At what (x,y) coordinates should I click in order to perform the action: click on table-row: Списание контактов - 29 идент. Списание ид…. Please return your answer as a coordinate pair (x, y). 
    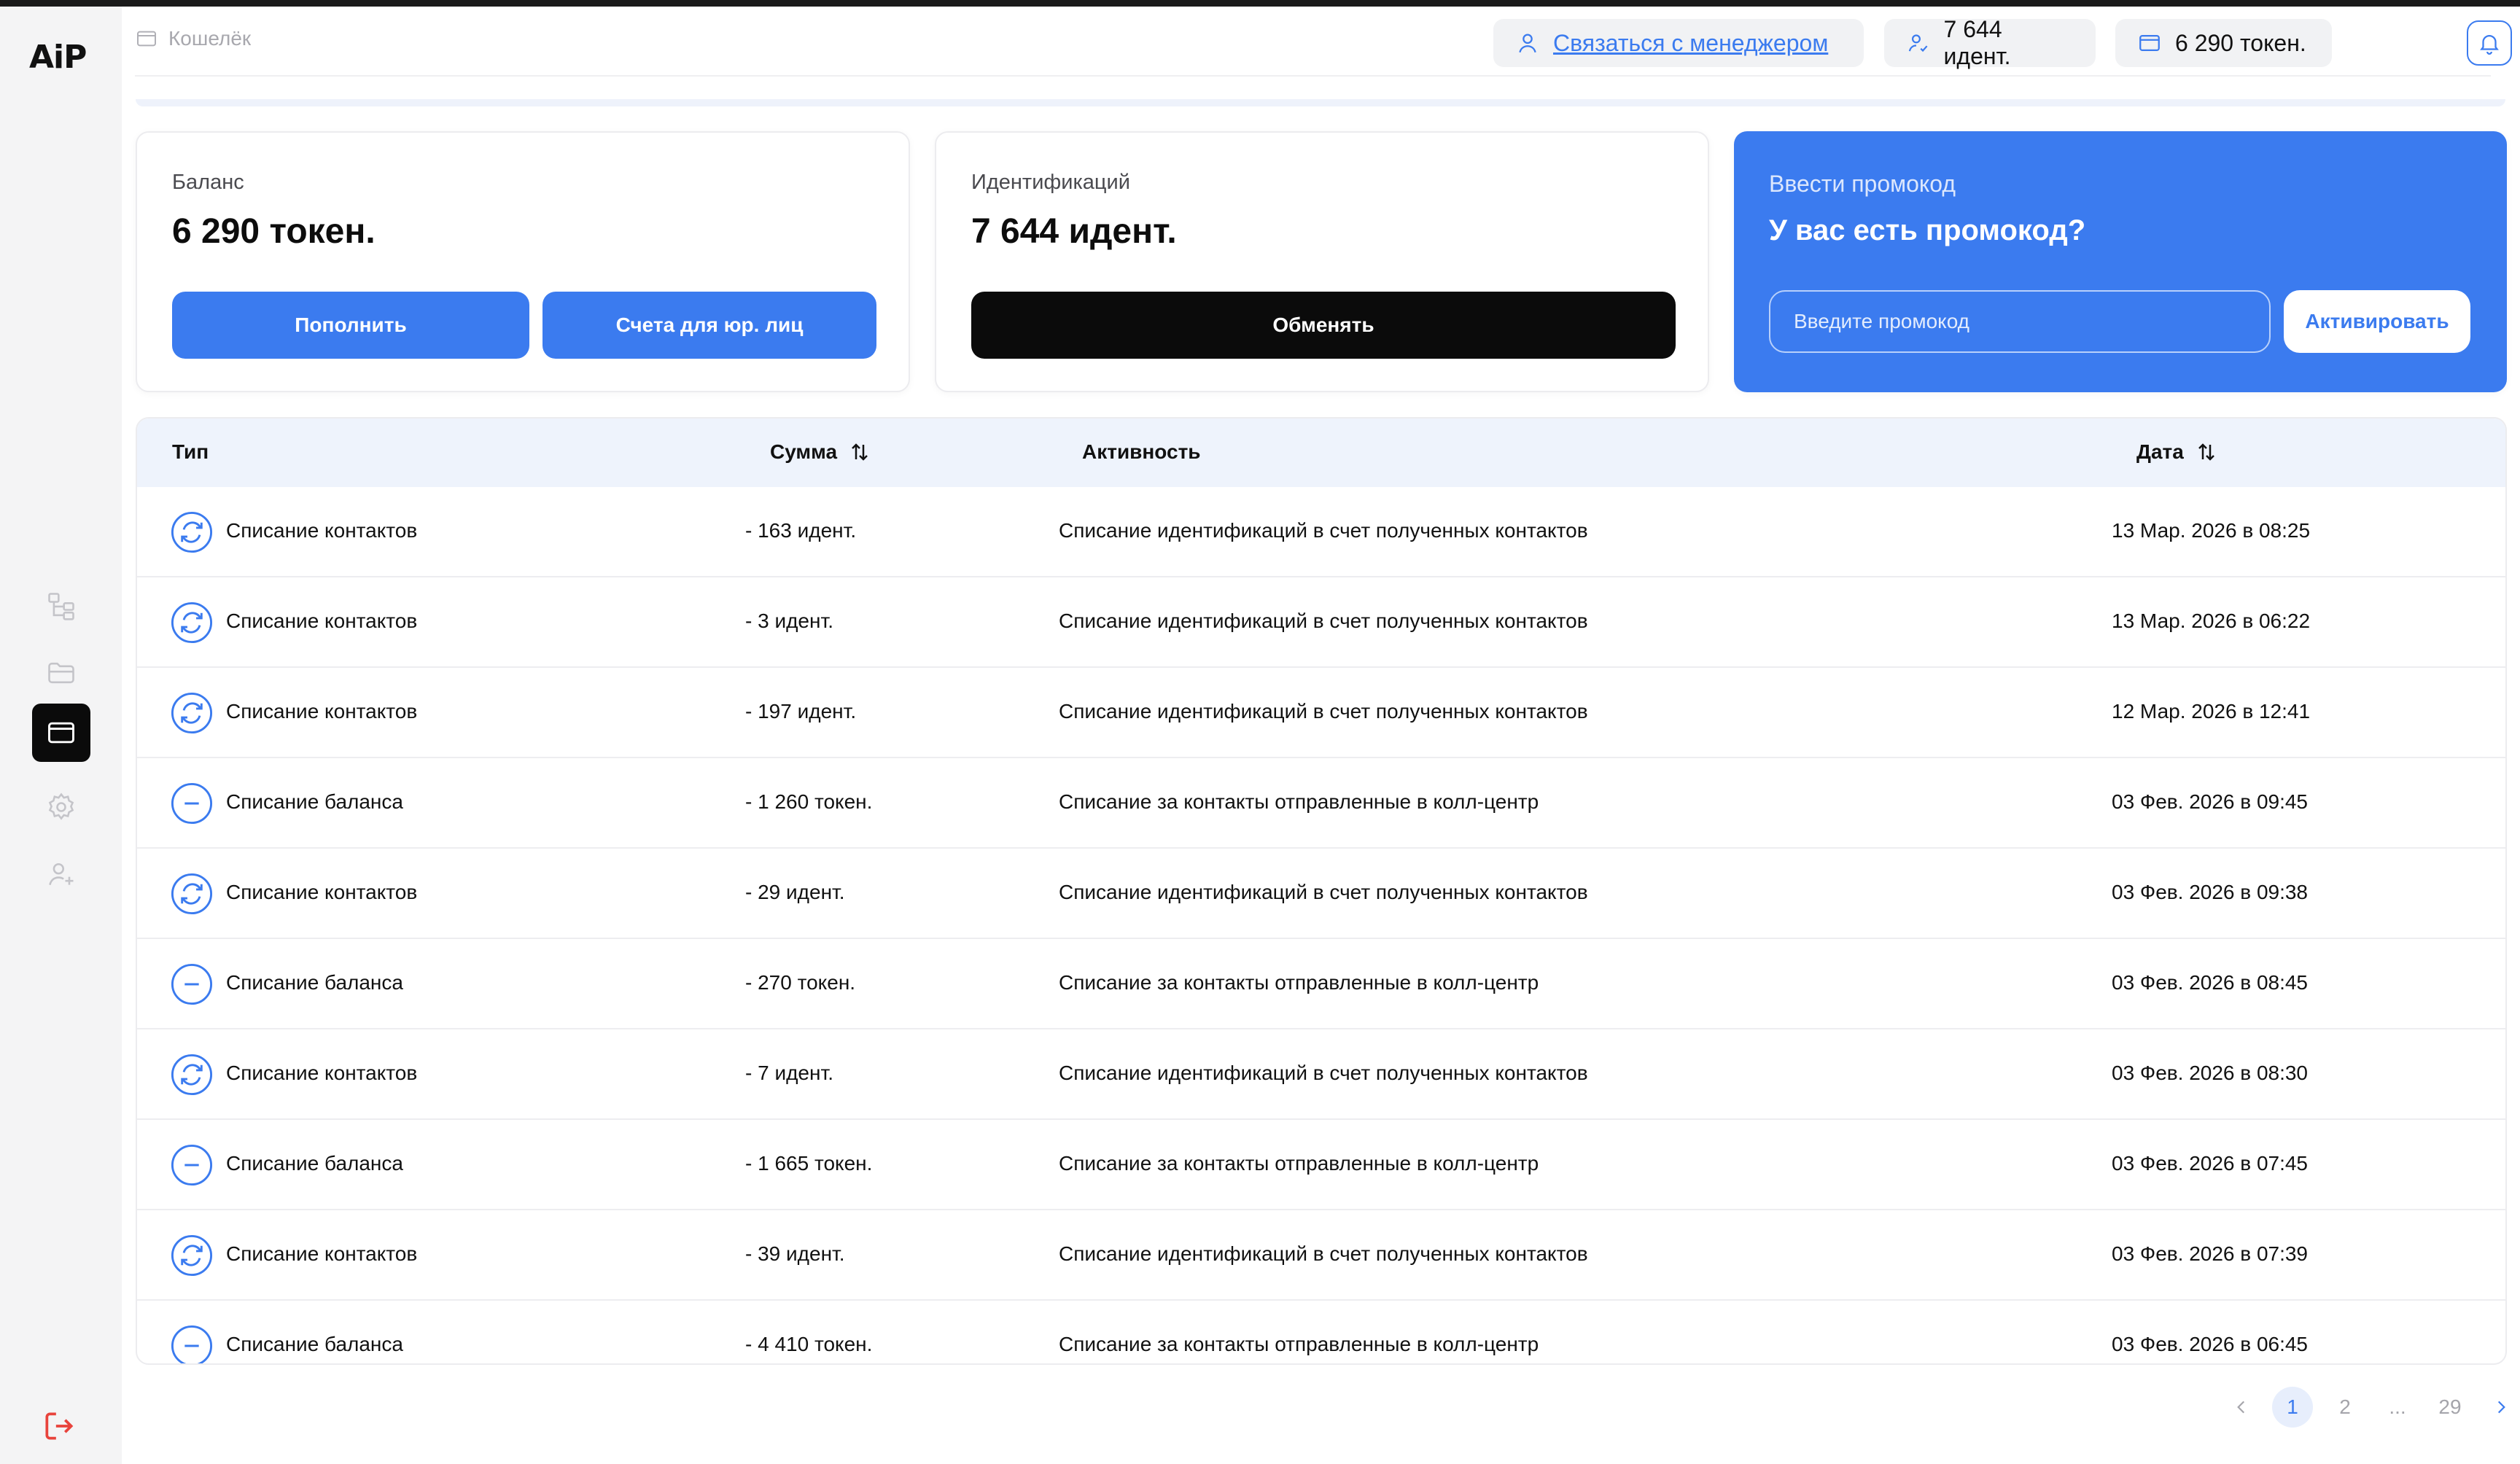
    Looking at the image, I should click on (1321, 894).